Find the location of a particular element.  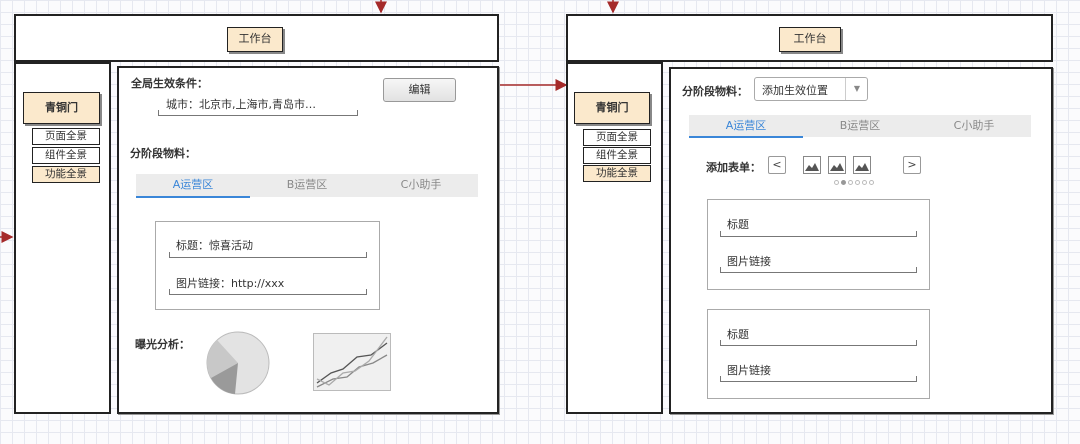

left-tab-b: B运营区 is located at coordinates (307, 185).